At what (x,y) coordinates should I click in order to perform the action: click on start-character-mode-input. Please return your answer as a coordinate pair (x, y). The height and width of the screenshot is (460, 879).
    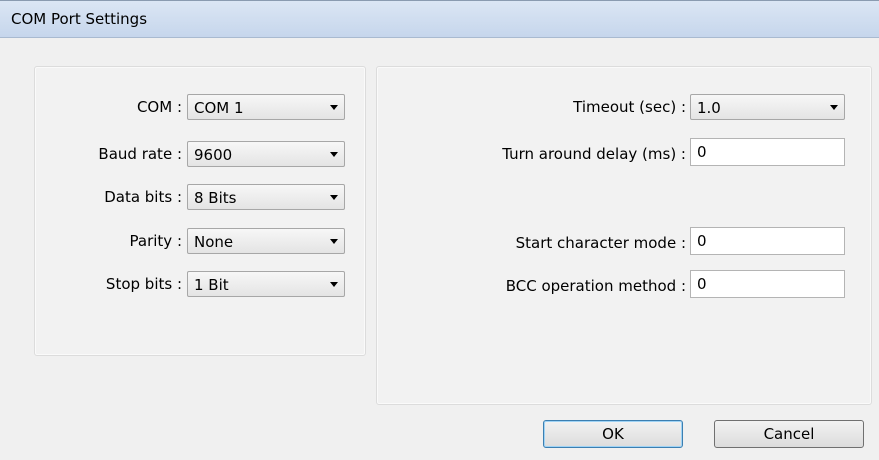
    Looking at the image, I should click on (762, 241).